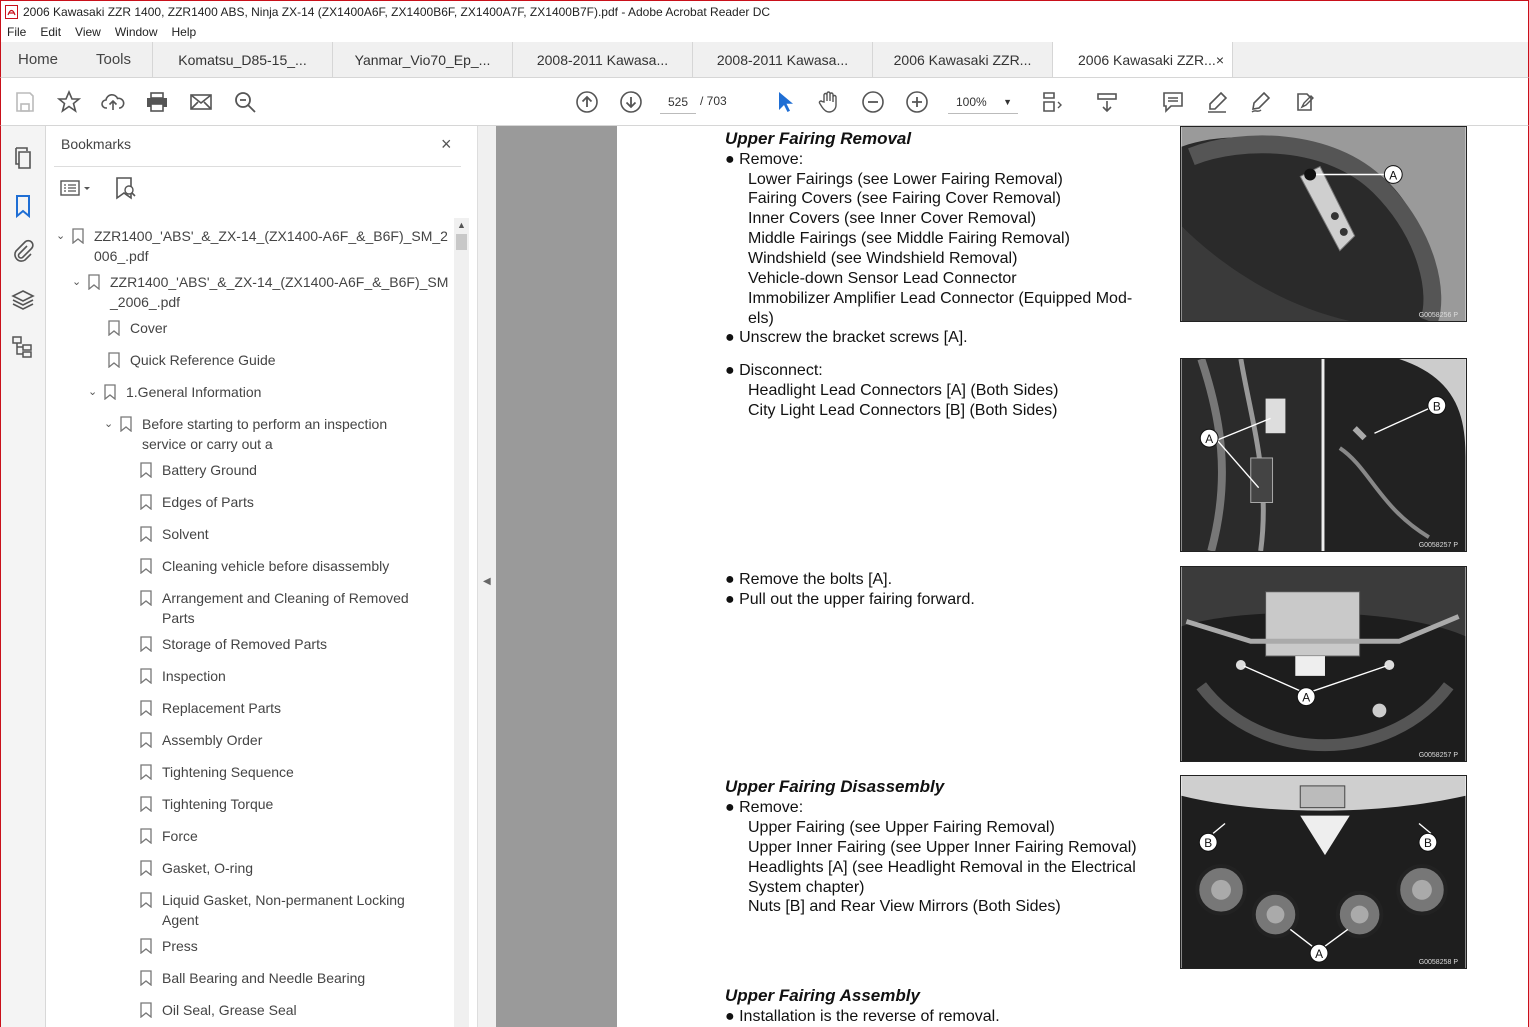 The height and width of the screenshot is (1027, 1529). Describe the element at coordinates (88, 32) in the screenshot. I see `menu-view: View` at that location.